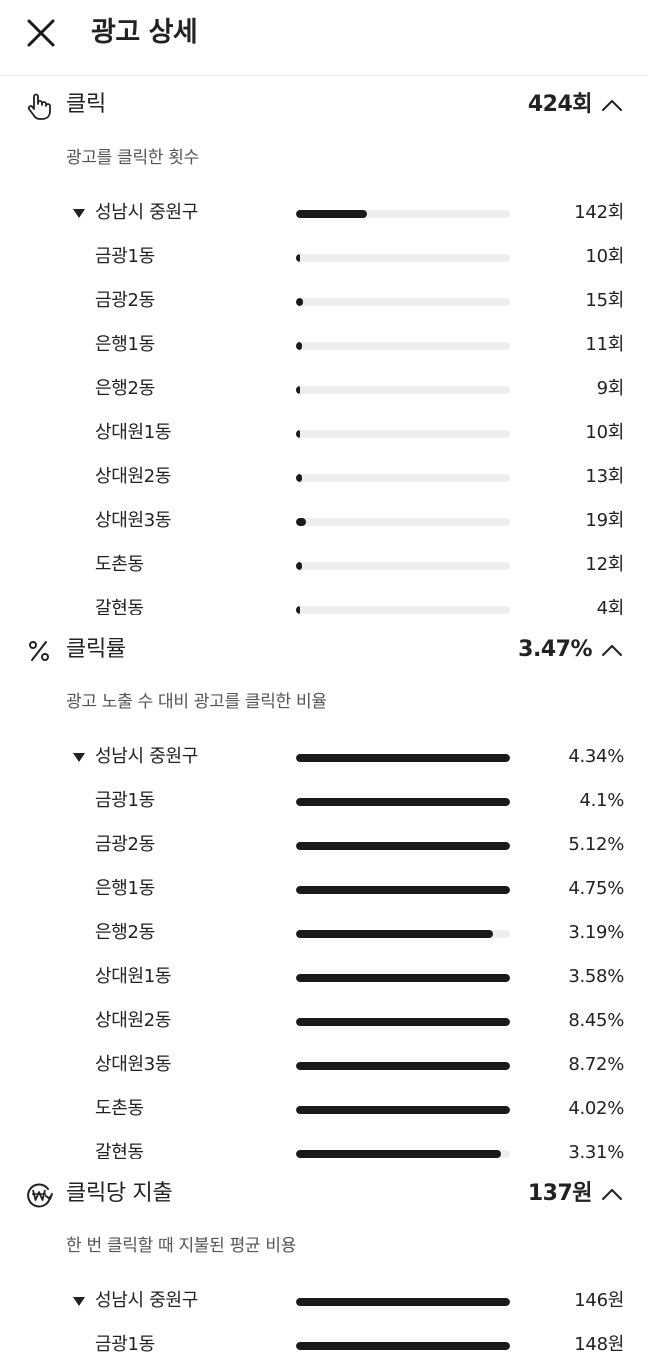 The height and width of the screenshot is (1369, 648). I want to click on region-value: 9회, so click(610, 388).